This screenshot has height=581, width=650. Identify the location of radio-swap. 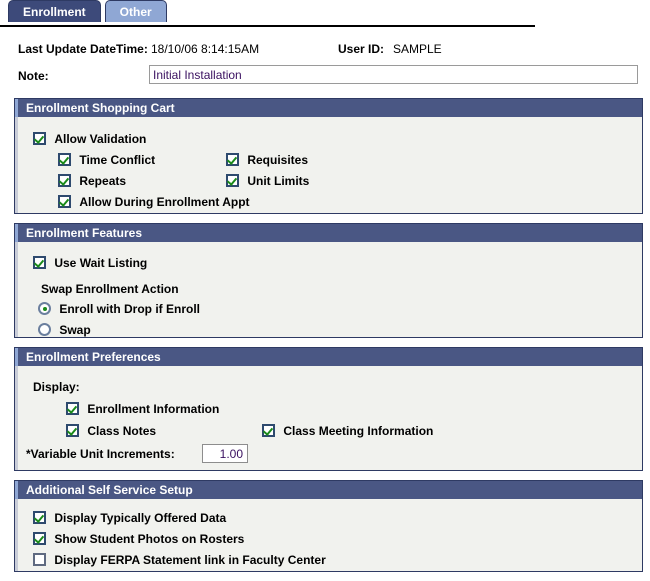
(44, 329).